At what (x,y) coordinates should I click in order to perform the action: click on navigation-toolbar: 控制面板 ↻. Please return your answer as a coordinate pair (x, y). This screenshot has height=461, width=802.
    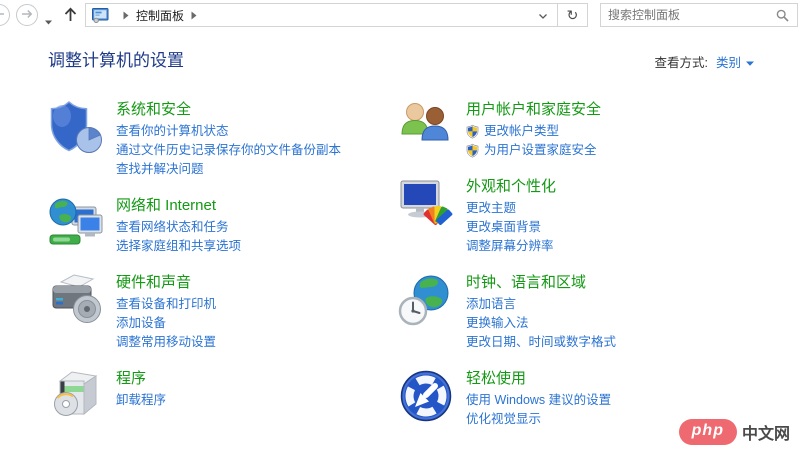
    Looking at the image, I should click on (401, 15).